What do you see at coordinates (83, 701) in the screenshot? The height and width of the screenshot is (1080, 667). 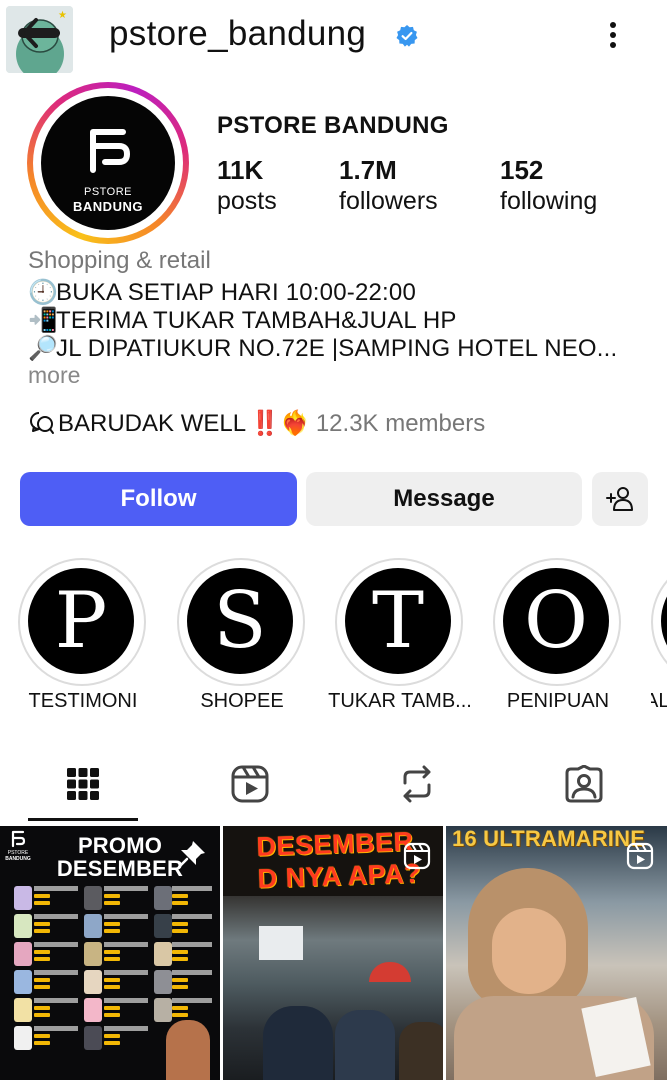 I see `highlight-label: TESTIMONI` at bounding box center [83, 701].